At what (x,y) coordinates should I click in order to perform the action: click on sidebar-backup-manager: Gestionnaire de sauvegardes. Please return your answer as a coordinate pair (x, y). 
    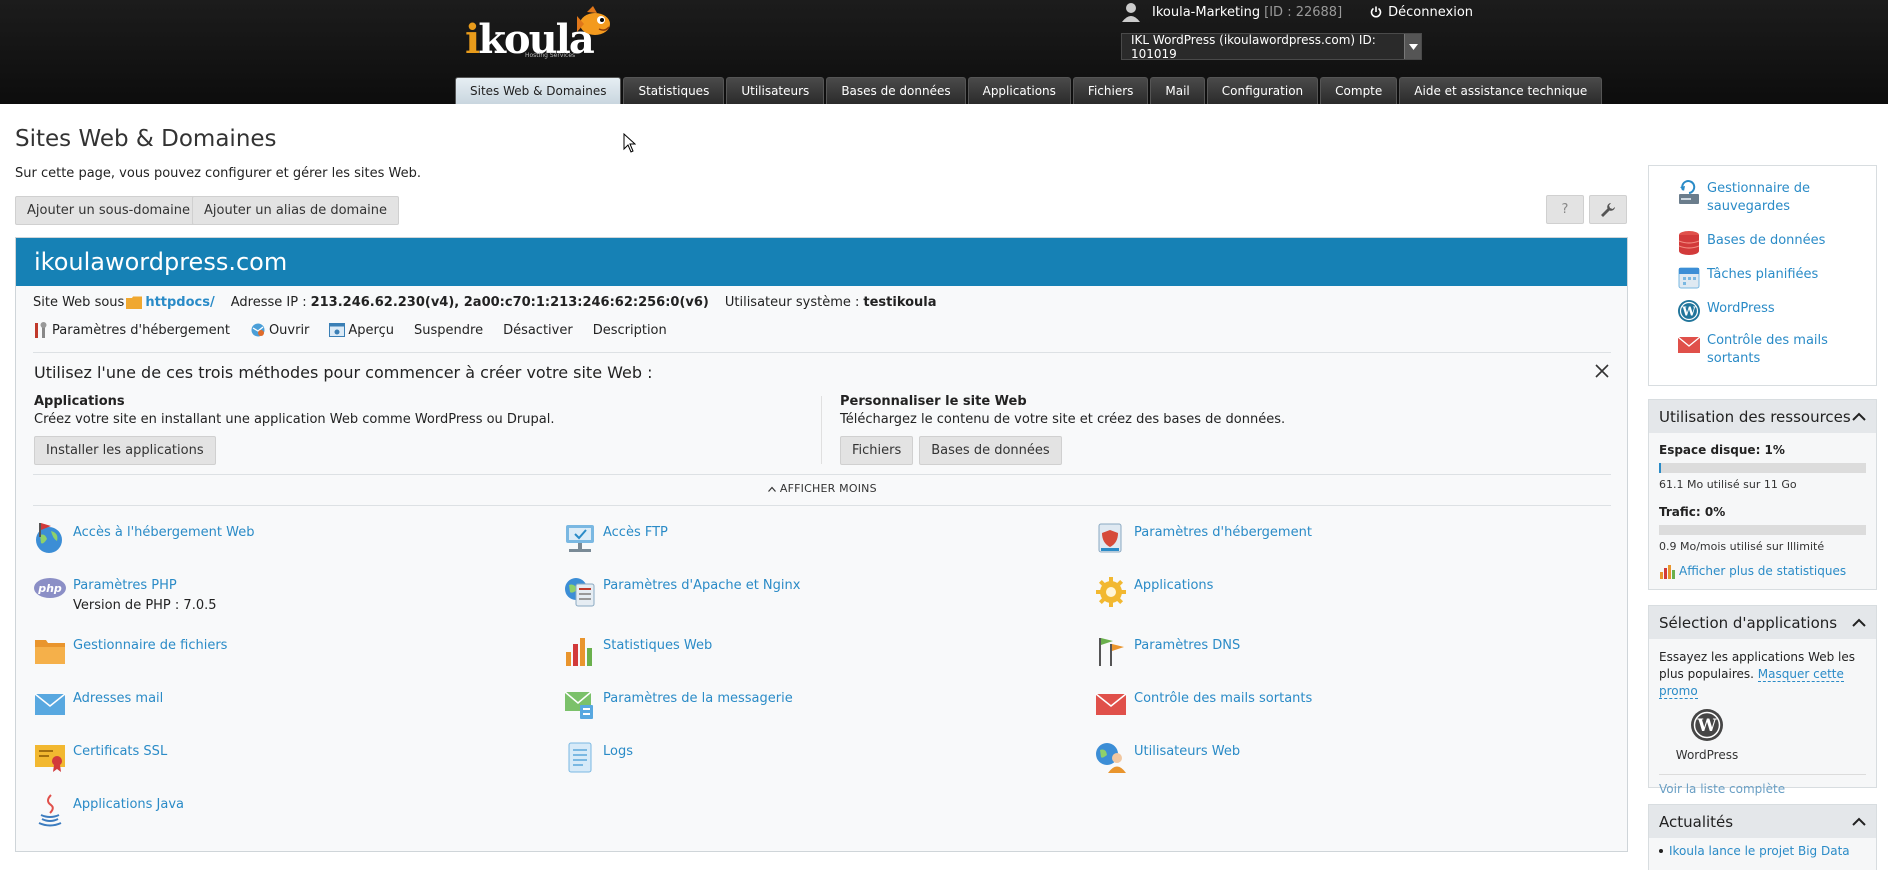
    Looking at the image, I should click on (1776, 198).